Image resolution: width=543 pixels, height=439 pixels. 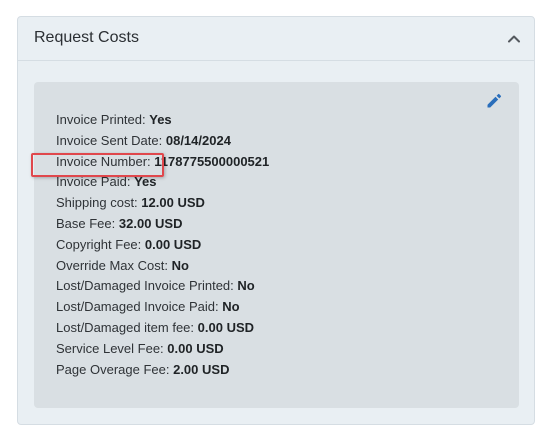 I want to click on field-label: Base Fee:, so click(x=86, y=223).